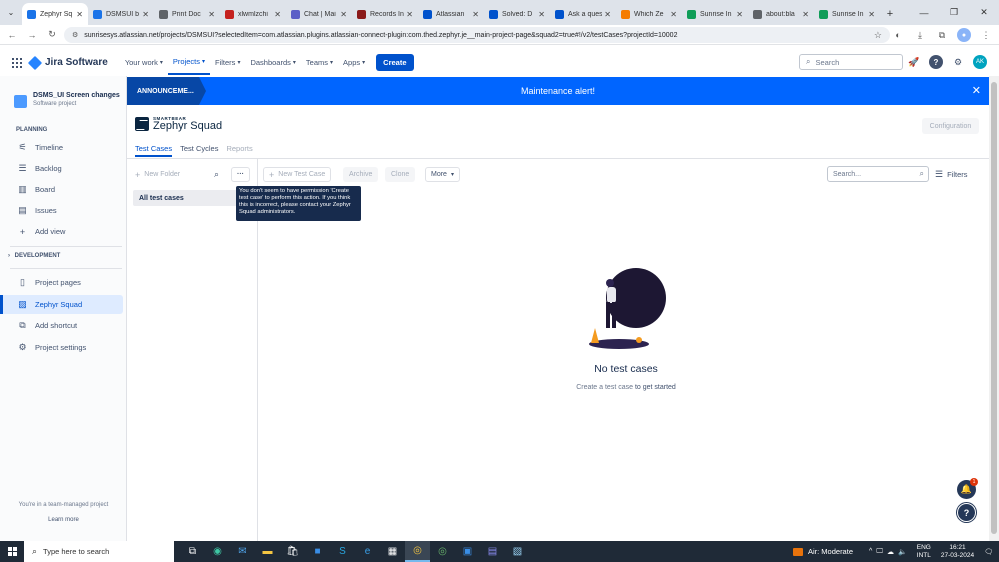  Describe the element at coordinates (967, 488) in the screenshot. I see `notifications-fab: 🔔 1` at that location.